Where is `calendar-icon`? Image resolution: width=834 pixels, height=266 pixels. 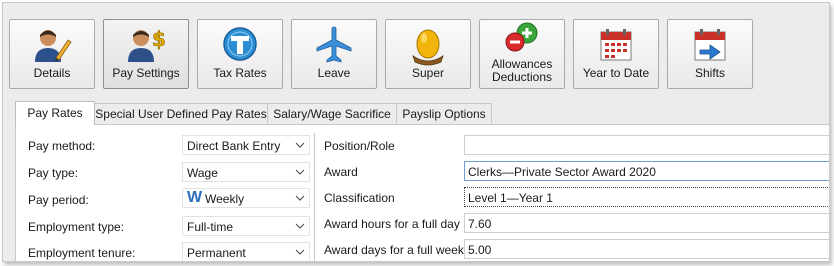 calendar-icon is located at coordinates (616, 45).